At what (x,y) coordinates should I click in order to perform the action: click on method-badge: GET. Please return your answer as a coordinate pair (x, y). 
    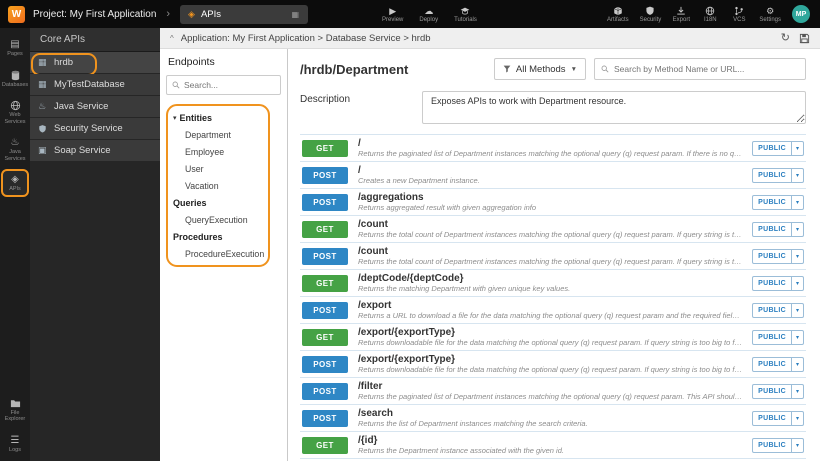
    Looking at the image, I should click on (325, 229).